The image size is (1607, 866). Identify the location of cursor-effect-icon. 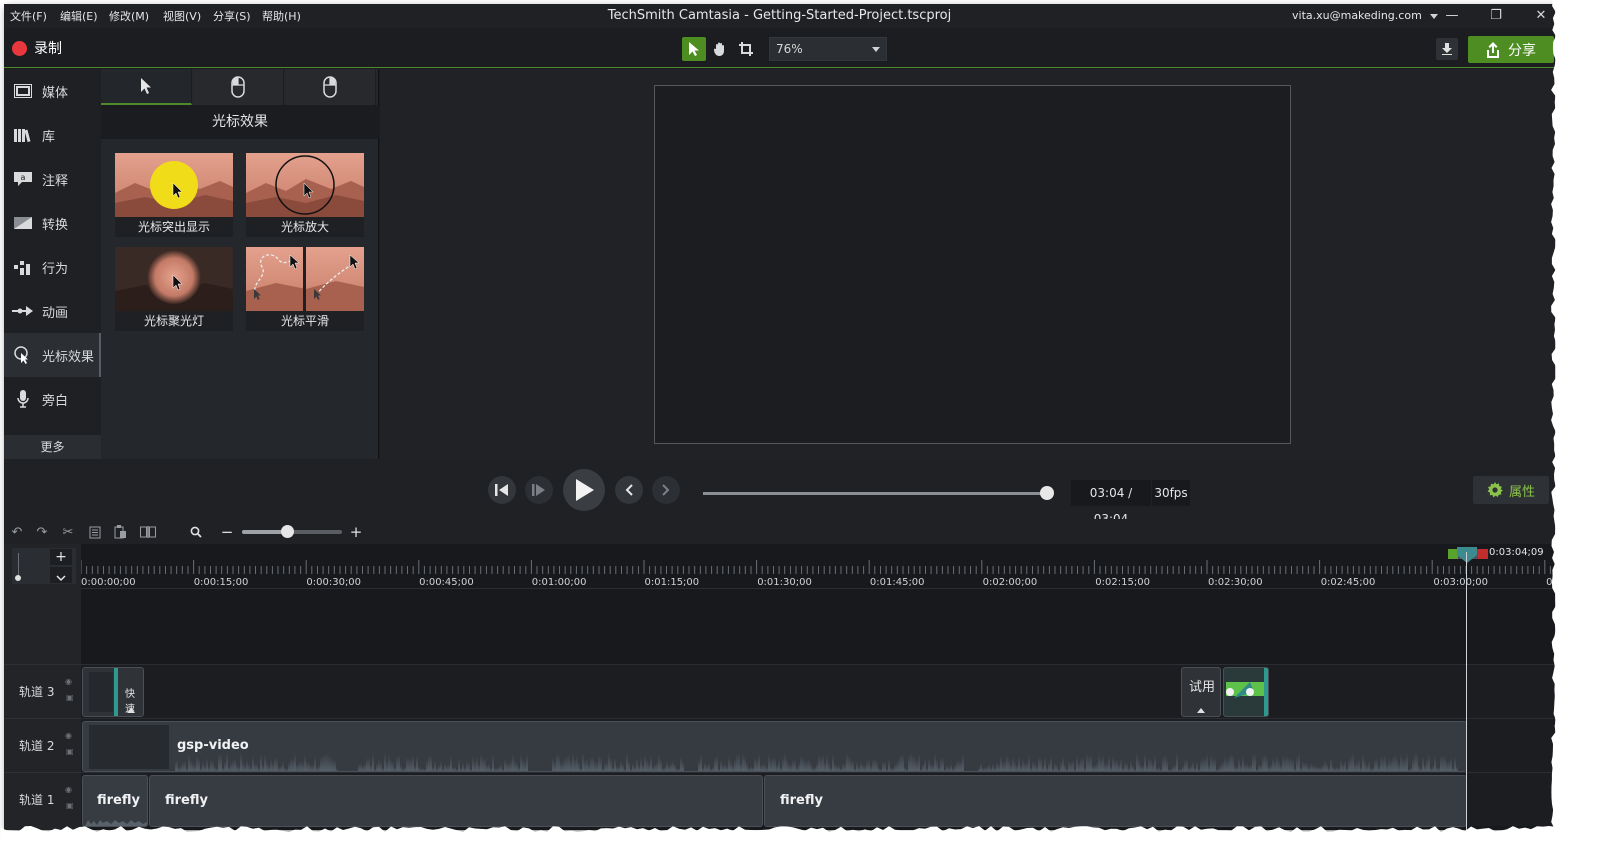
(23, 355).